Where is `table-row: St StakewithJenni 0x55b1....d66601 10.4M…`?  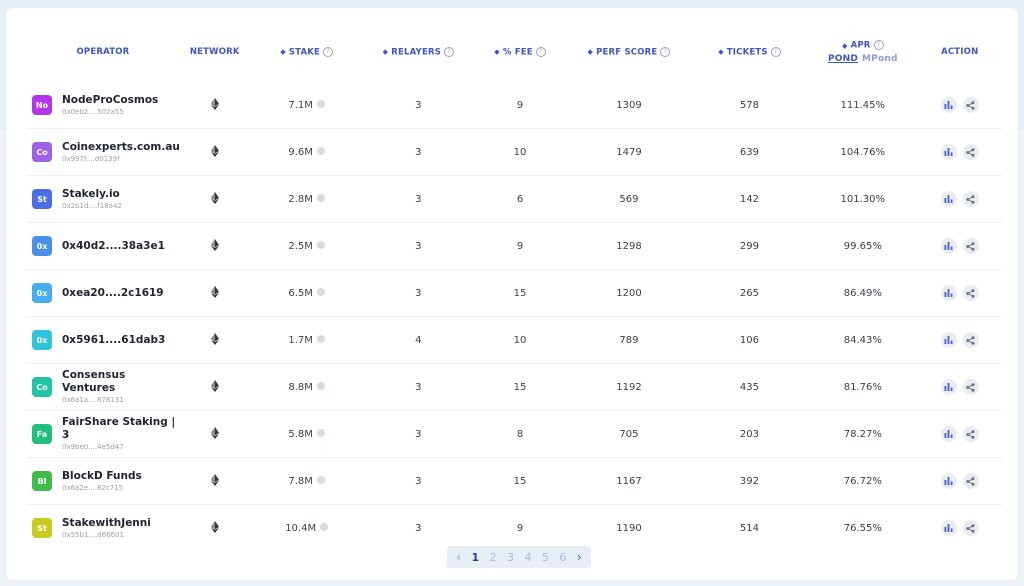
table-row: St StakewithJenni 0x55b1....d66601 10.4M… is located at coordinates (514, 528).